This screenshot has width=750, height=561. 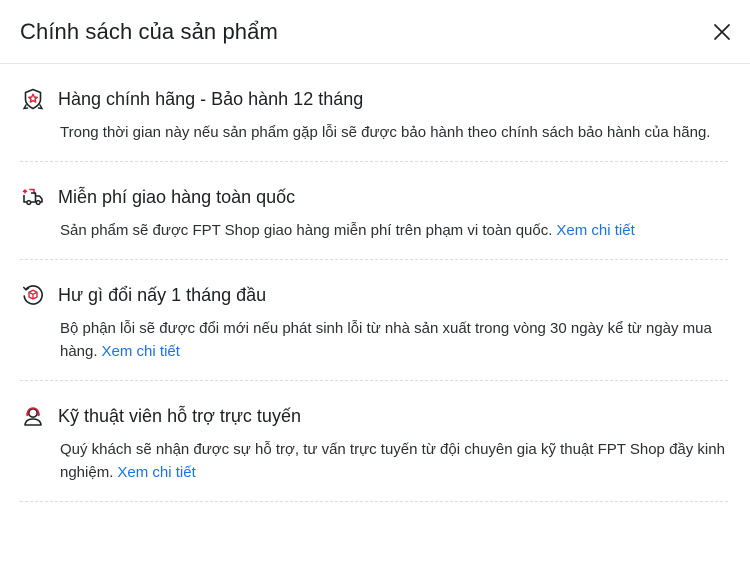 I want to click on modal-header: Chính sách của sản phẩm, so click(x=375, y=32).